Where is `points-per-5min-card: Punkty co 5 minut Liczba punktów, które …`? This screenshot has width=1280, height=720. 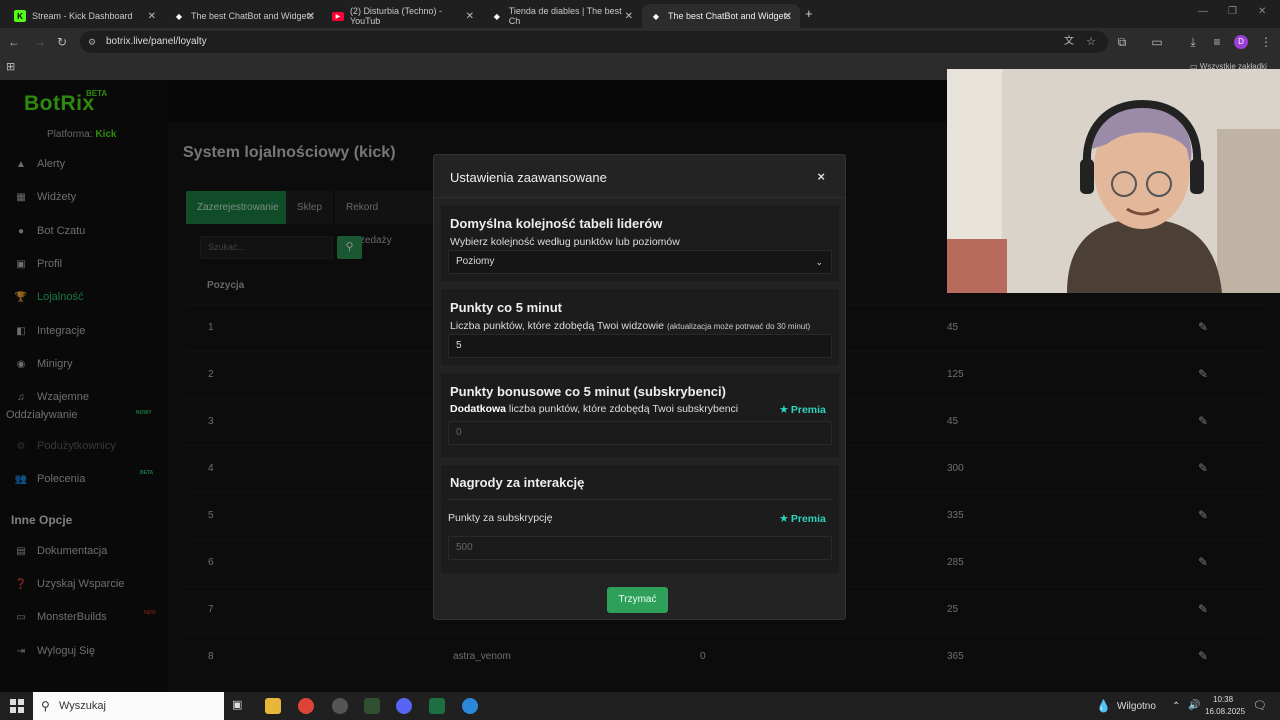 points-per-5min-card: Punkty co 5 minut Liczba punktów, które … is located at coordinates (640, 327).